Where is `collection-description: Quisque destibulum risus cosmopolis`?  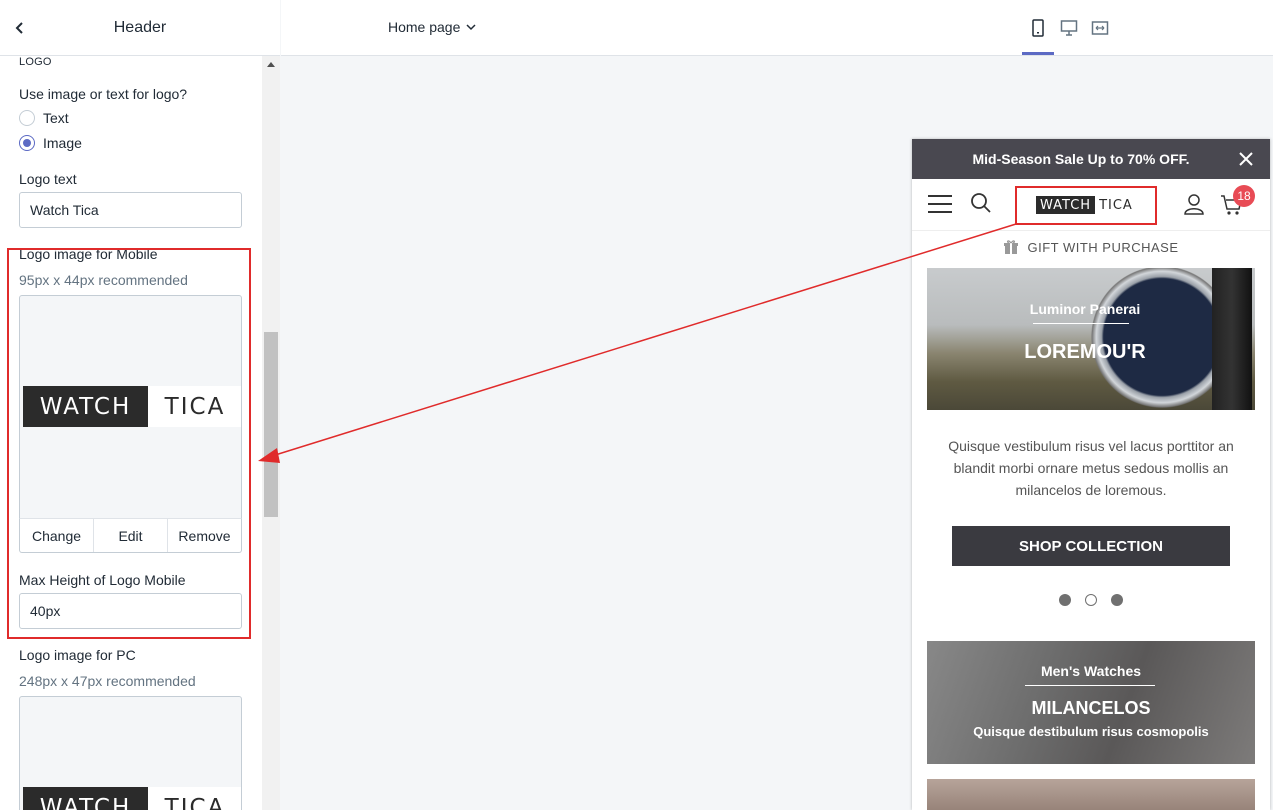
collection-description: Quisque destibulum risus cosmopolis is located at coordinates (1091, 731).